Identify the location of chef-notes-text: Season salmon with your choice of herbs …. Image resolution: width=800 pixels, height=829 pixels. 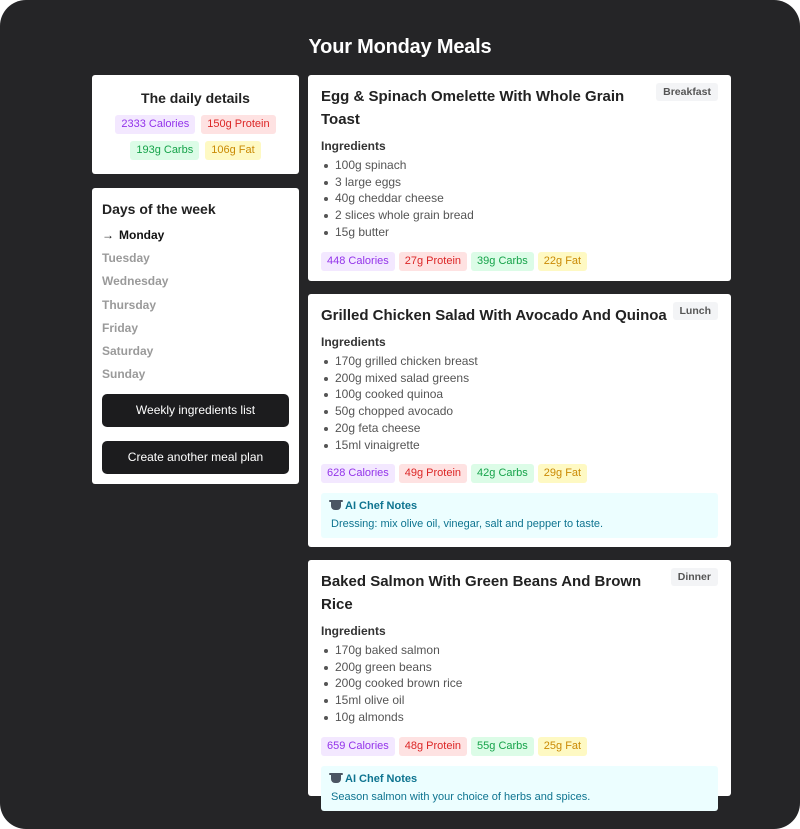
(461, 796).